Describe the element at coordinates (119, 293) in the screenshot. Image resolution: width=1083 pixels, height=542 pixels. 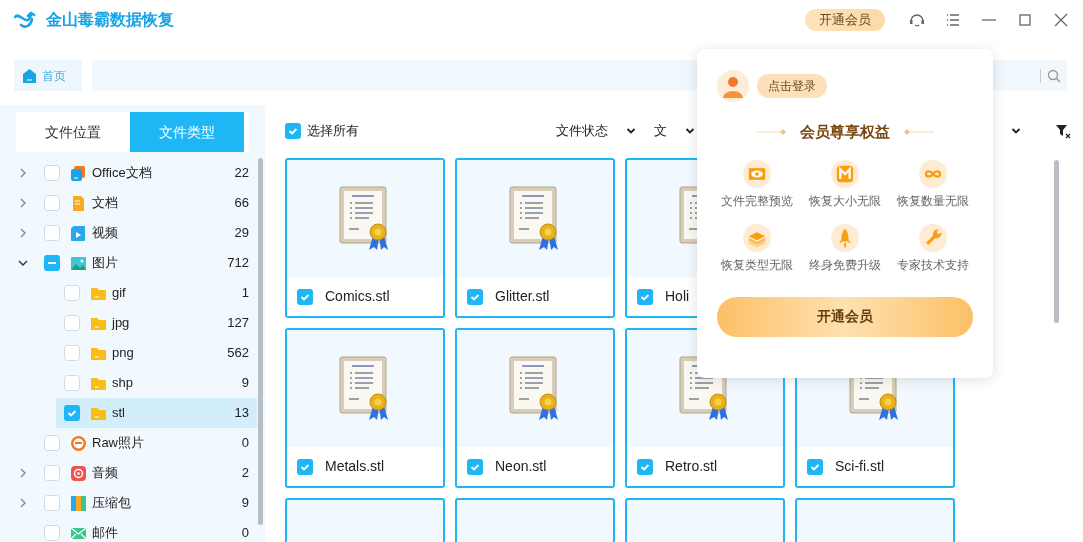
I see `category-label: gif` at that location.